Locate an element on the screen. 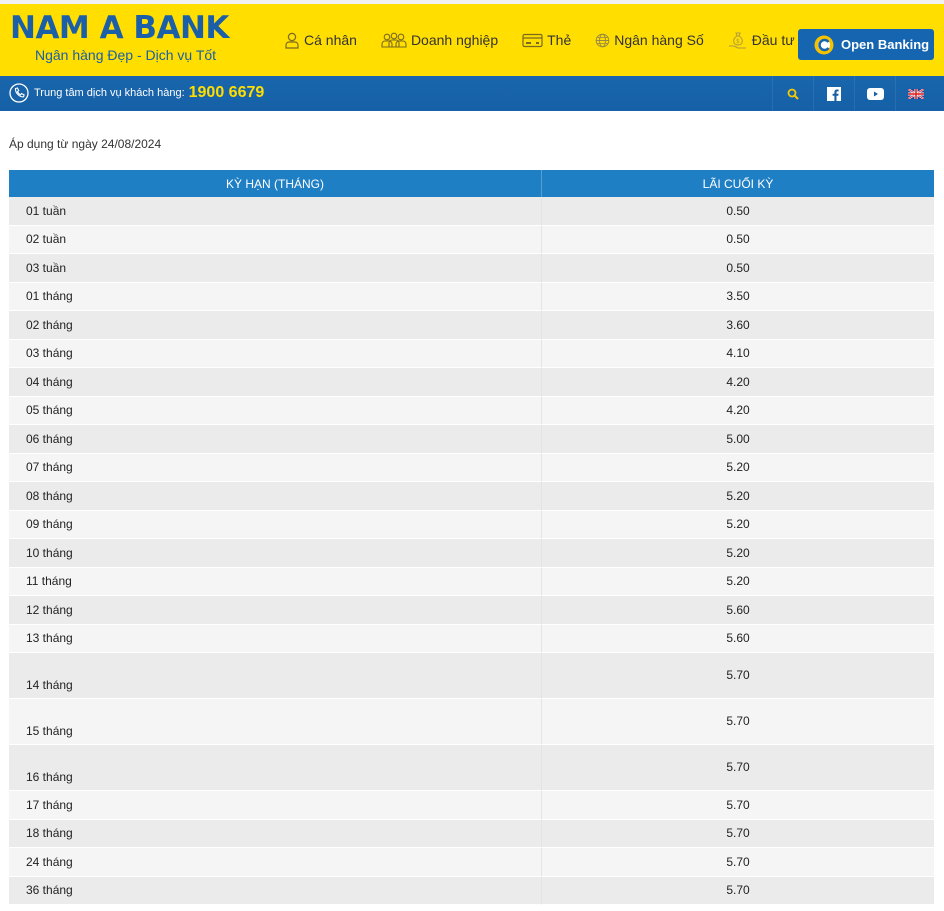 The width and height of the screenshot is (944, 911). nav-item-digital-banking: Ngân hàng Số is located at coordinates (649, 40).